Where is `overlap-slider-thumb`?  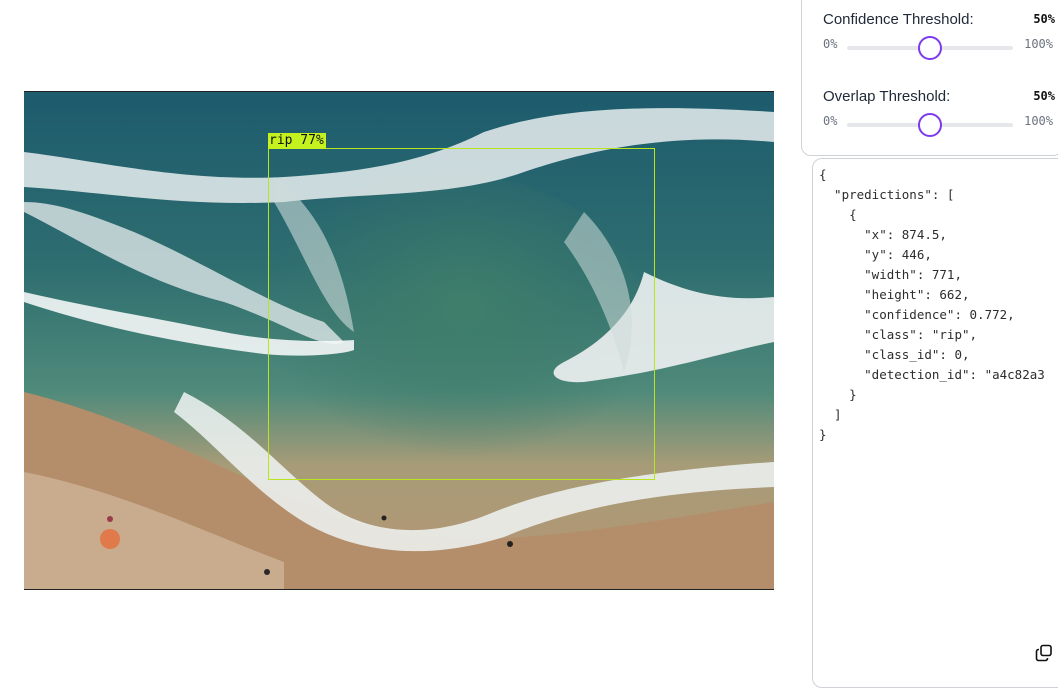 overlap-slider-thumb is located at coordinates (930, 125).